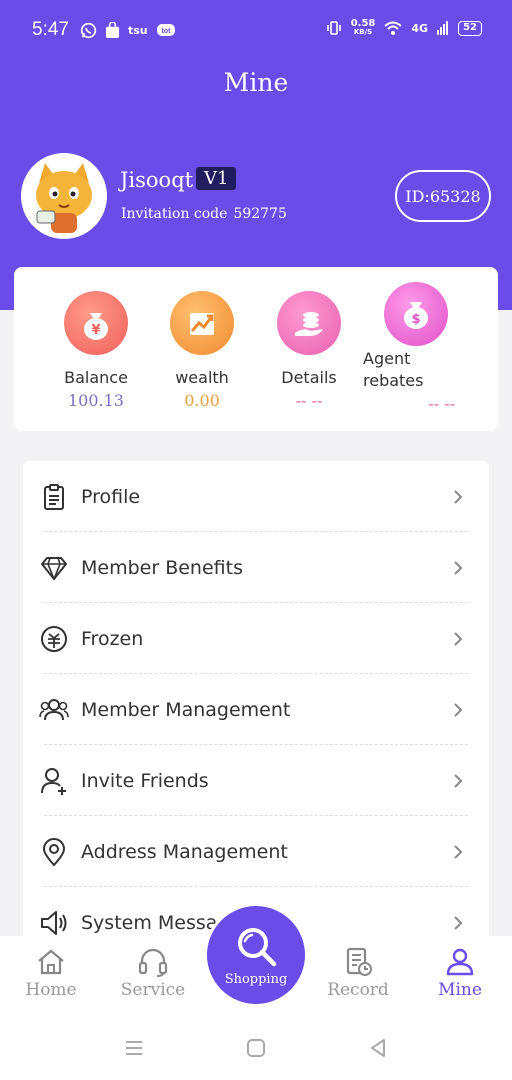 The height and width of the screenshot is (1080, 512). I want to click on battery-indicator: 52, so click(470, 28).